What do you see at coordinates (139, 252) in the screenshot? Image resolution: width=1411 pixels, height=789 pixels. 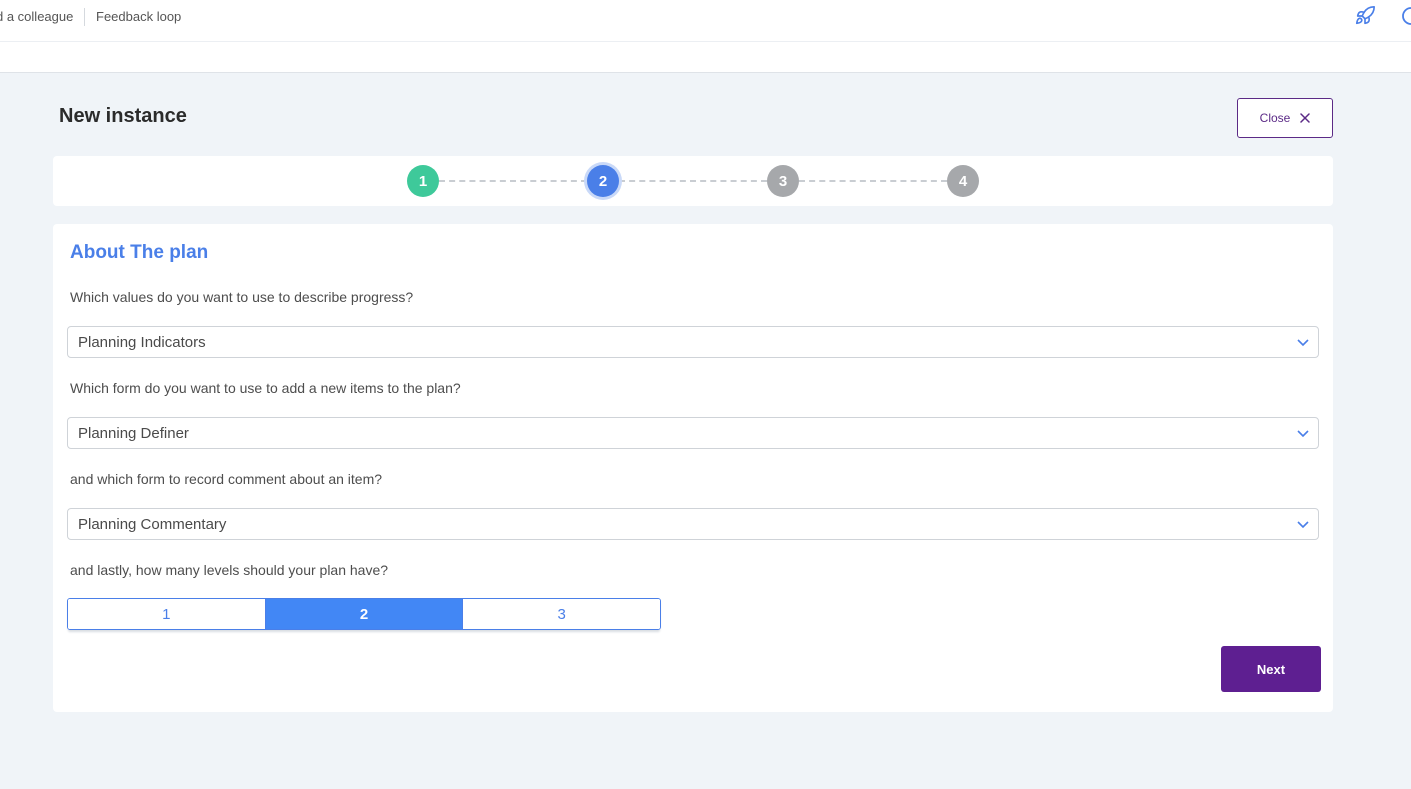 I see `section-title: About The plan` at bounding box center [139, 252].